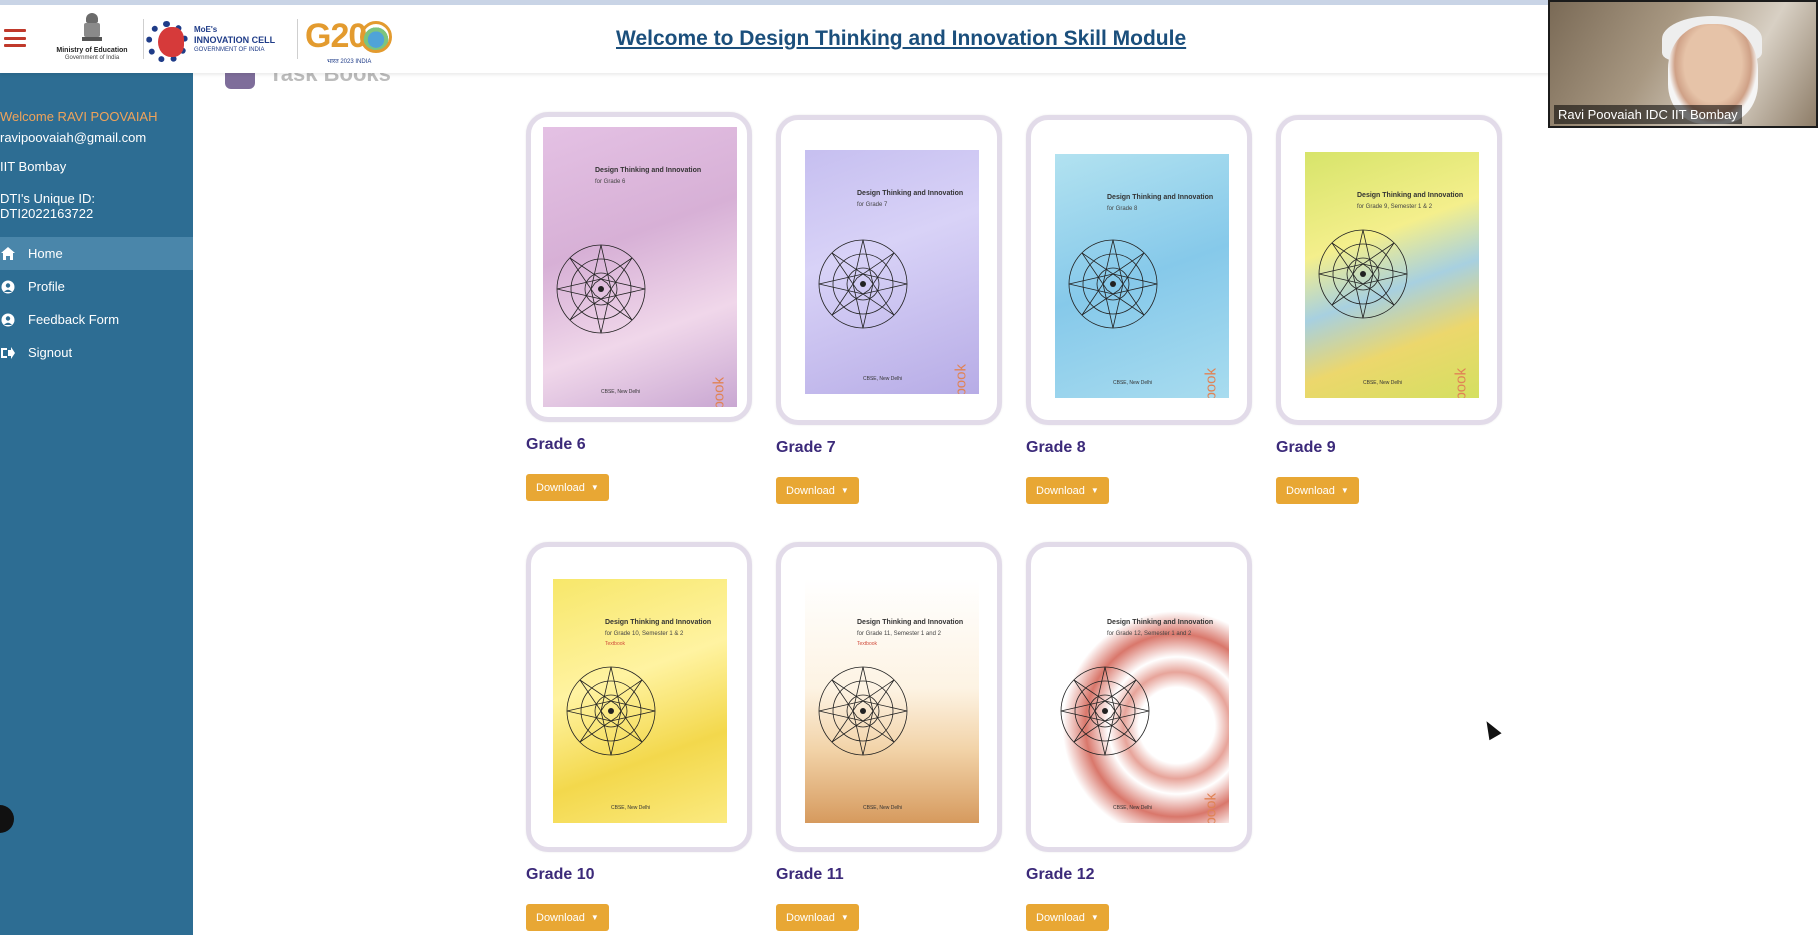 The image size is (1818, 935). What do you see at coordinates (45, 253) in the screenshot?
I see `sidebar-item-label: Home` at bounding box center [45, 253].